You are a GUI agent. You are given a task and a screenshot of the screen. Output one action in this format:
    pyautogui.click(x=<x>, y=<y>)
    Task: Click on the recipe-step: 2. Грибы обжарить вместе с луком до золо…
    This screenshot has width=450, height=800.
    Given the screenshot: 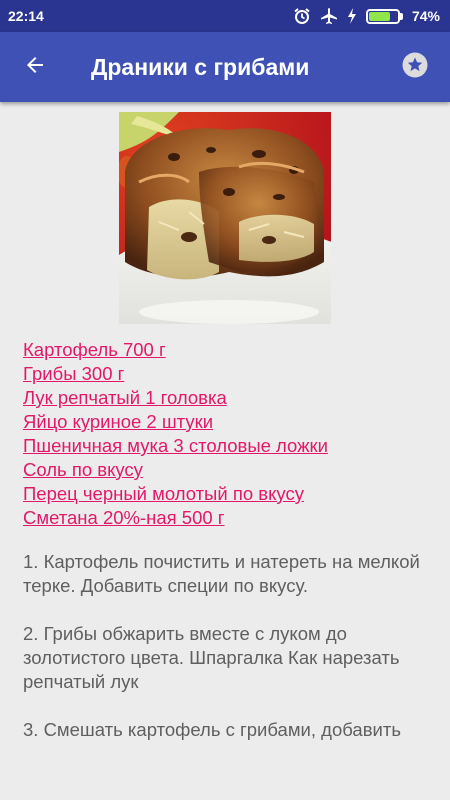 What is the action you would take?
    pyautogui.click(x=211, y=657)
    